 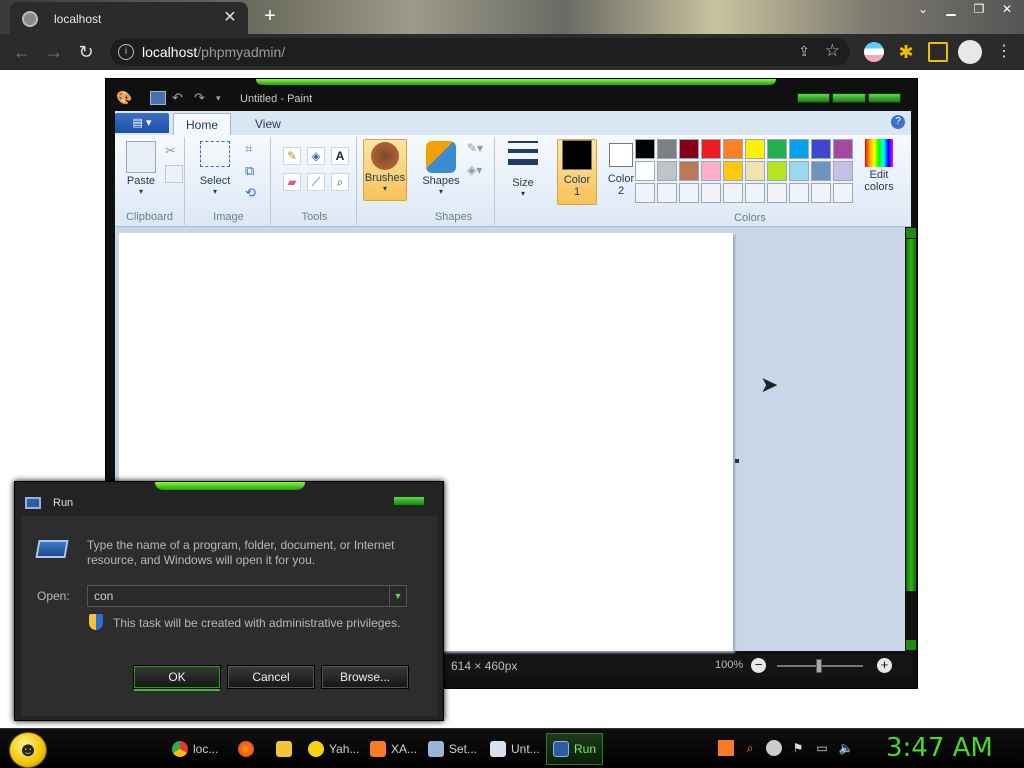 What do you see at coordinates (884, 665) in the screenshot?
I see `zoom-in-button: +` at bounding box center [884, 665].